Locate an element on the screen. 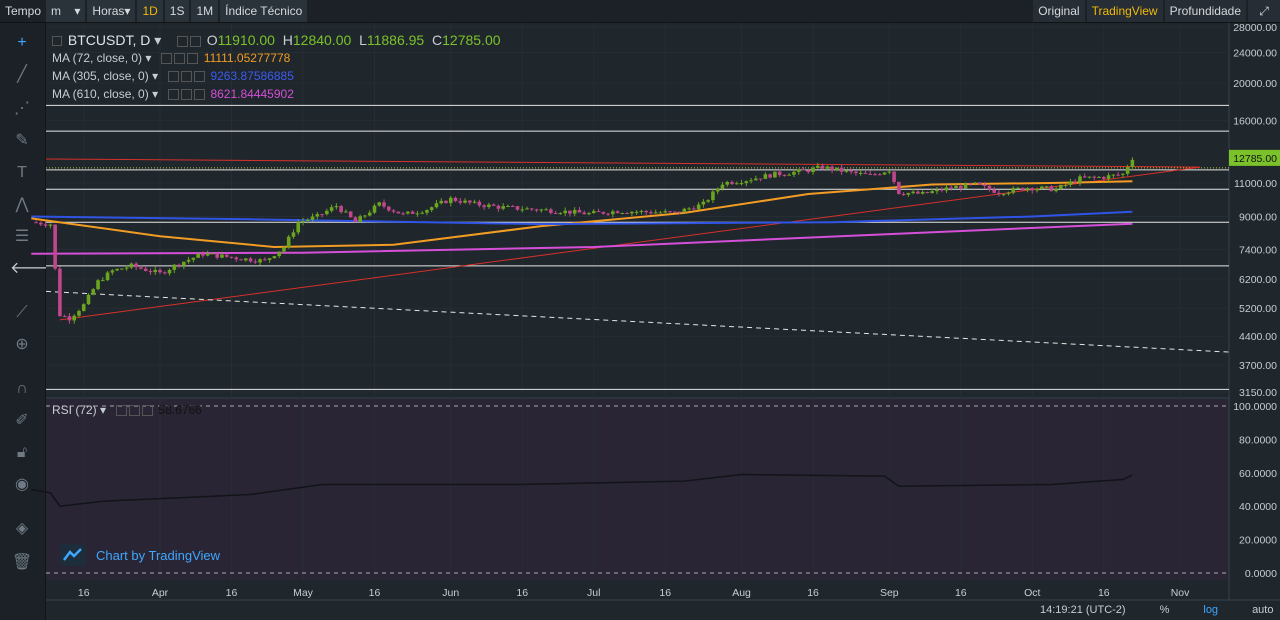 Image resolution: width=1280 pixels, height=620 pixels. x-tick-label: Nov is located at coordinates (1180, 593).